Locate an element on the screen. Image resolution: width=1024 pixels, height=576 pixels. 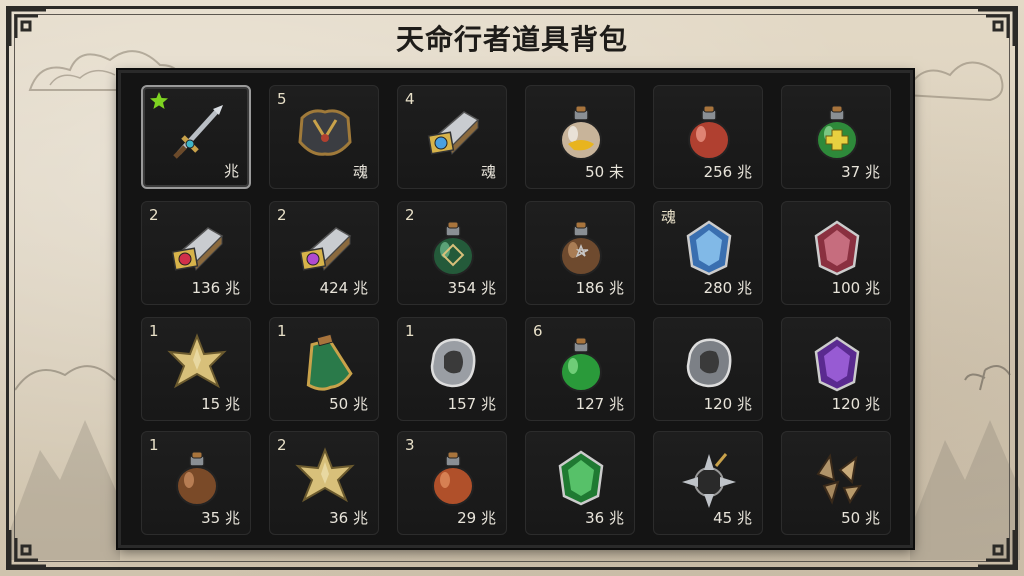
spiked-bomb-icon is located at coordinates (709, 477).